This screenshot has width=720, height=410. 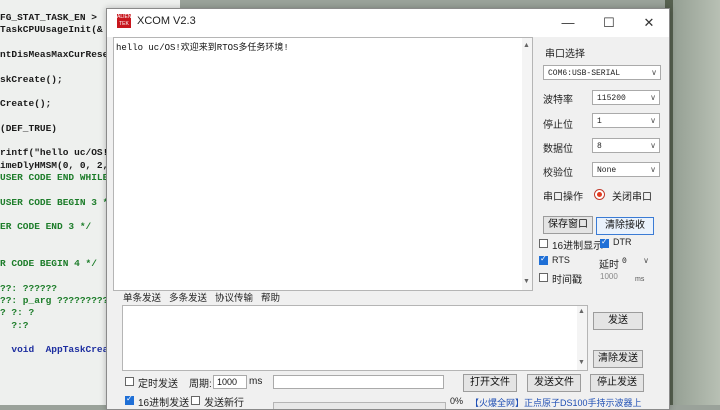 What do you see at coordinates (556, 402) in the screenshot?
I see `ad-link: 【火爆全网】正点原子DS100手持示波器上` at bounding box center [556, 402].